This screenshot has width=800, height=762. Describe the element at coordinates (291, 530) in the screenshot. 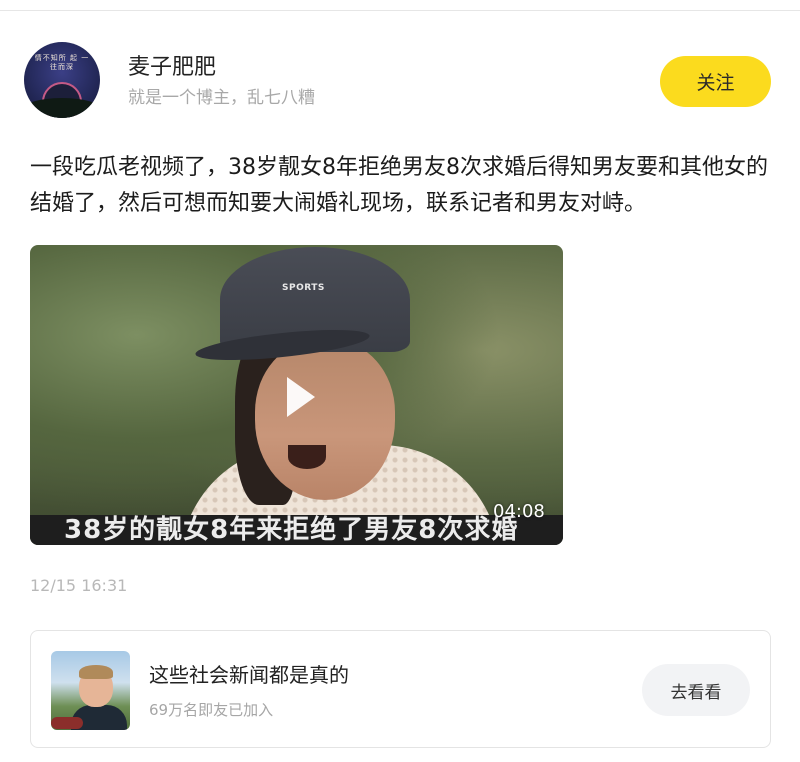

I see `video-subtitle: 38岁的靓女8年来拒绝了男友8次求婚` at that location.